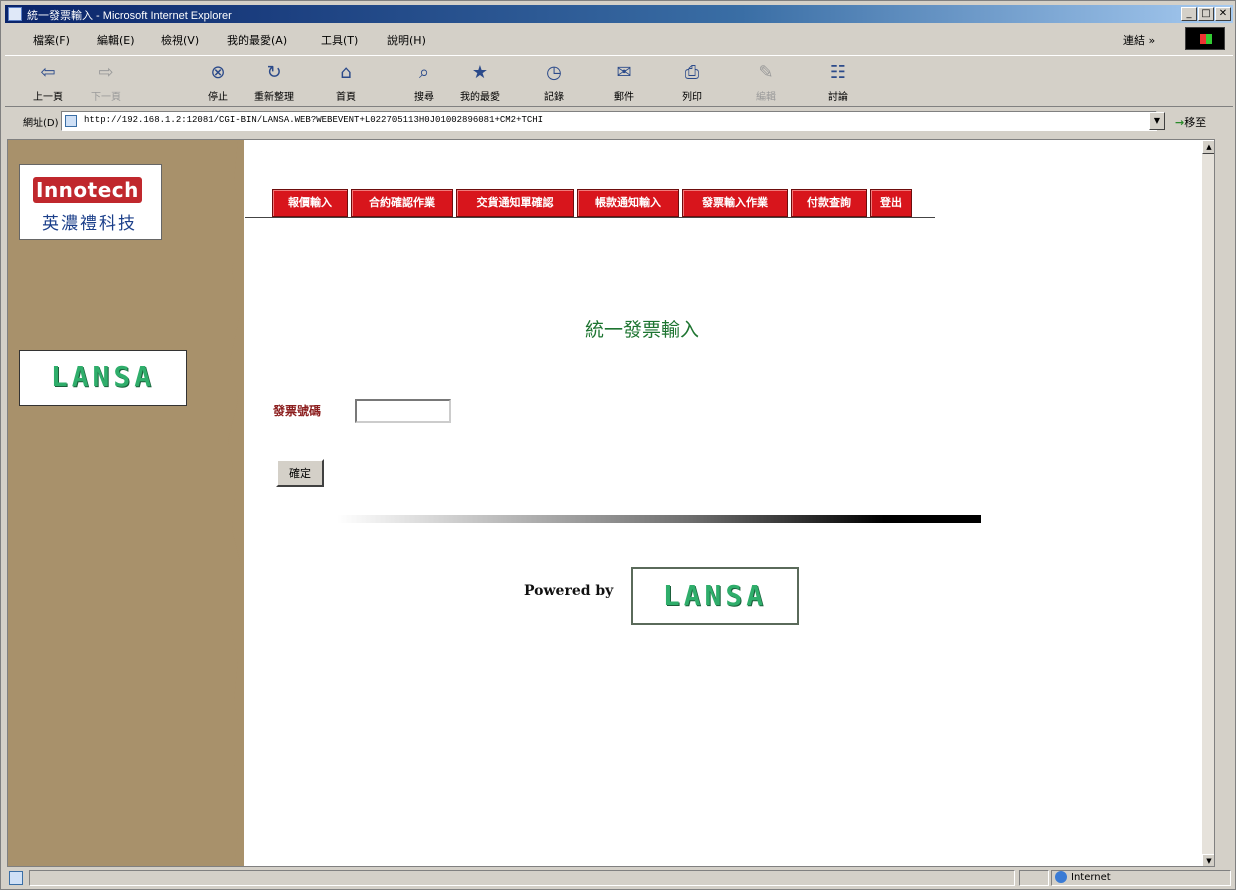 The height and width of the screenshot is (890, 1236). What do you see at coordinates (891, 203) in the screenshot?
I see `tab-logout: 登出` at bounding box center [891, 203].